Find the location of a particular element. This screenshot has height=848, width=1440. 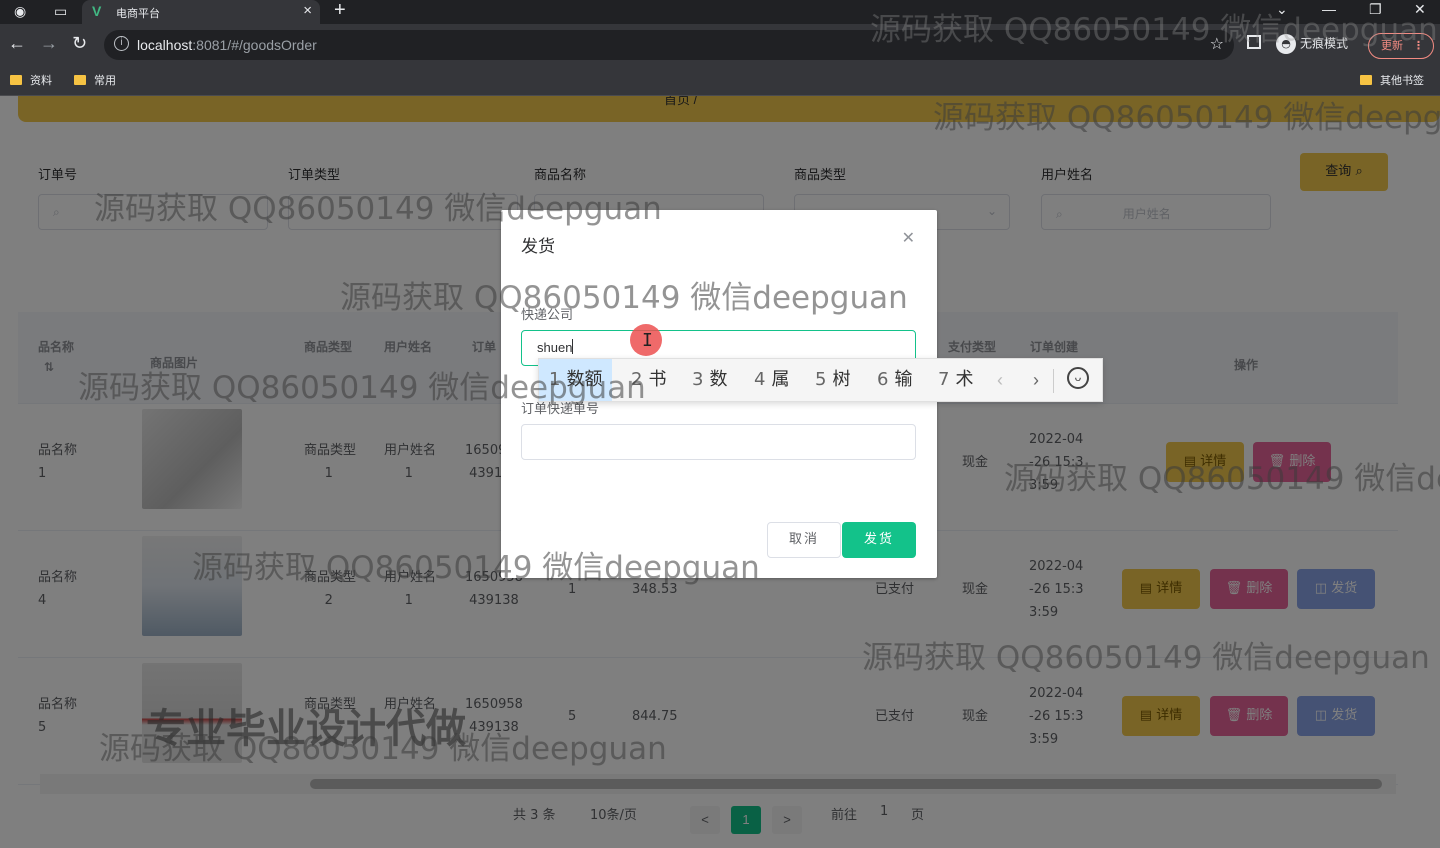

info-icon: i is located at coordinates (121, 43).